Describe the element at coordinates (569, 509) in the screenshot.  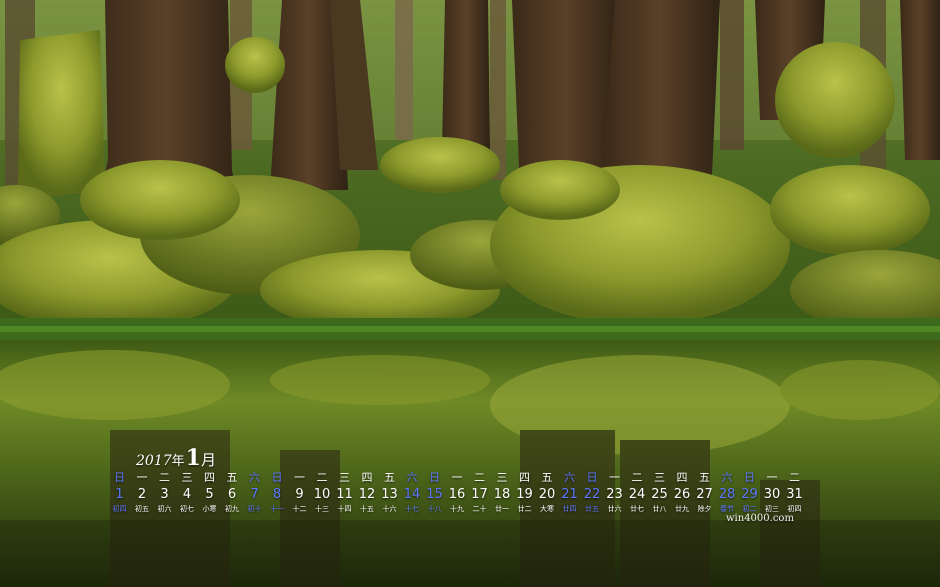
I see `calendar-lunar-date: 廿四` at that location.